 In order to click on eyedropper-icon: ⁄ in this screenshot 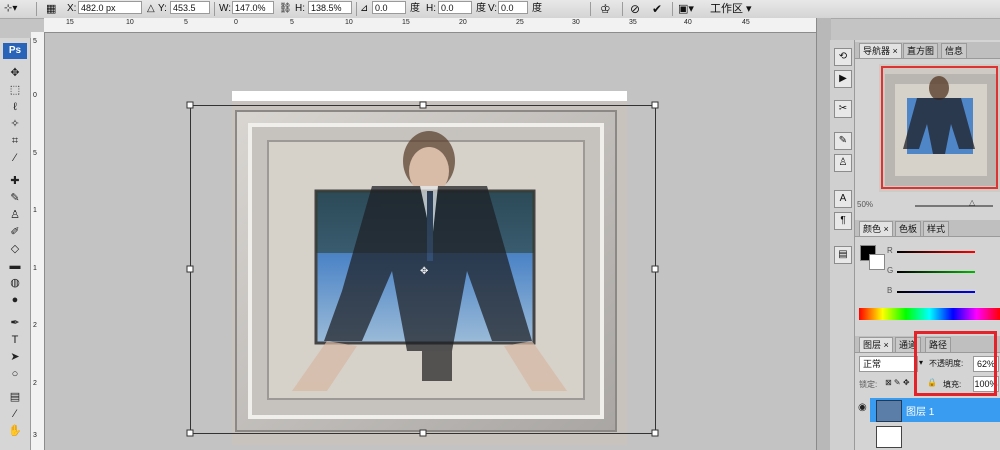, I will do `click(15, 158)`.